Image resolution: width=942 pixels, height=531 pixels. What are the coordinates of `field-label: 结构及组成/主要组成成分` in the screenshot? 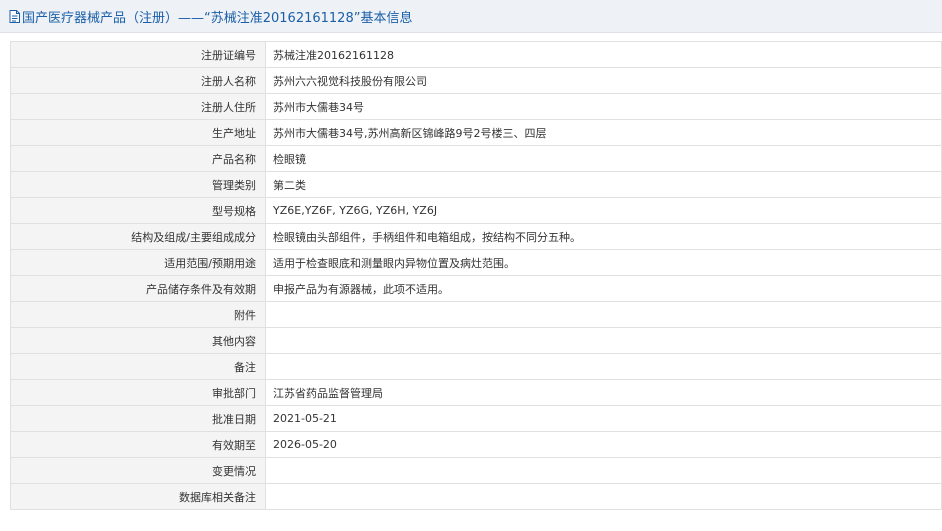 It's located at (138, 236).